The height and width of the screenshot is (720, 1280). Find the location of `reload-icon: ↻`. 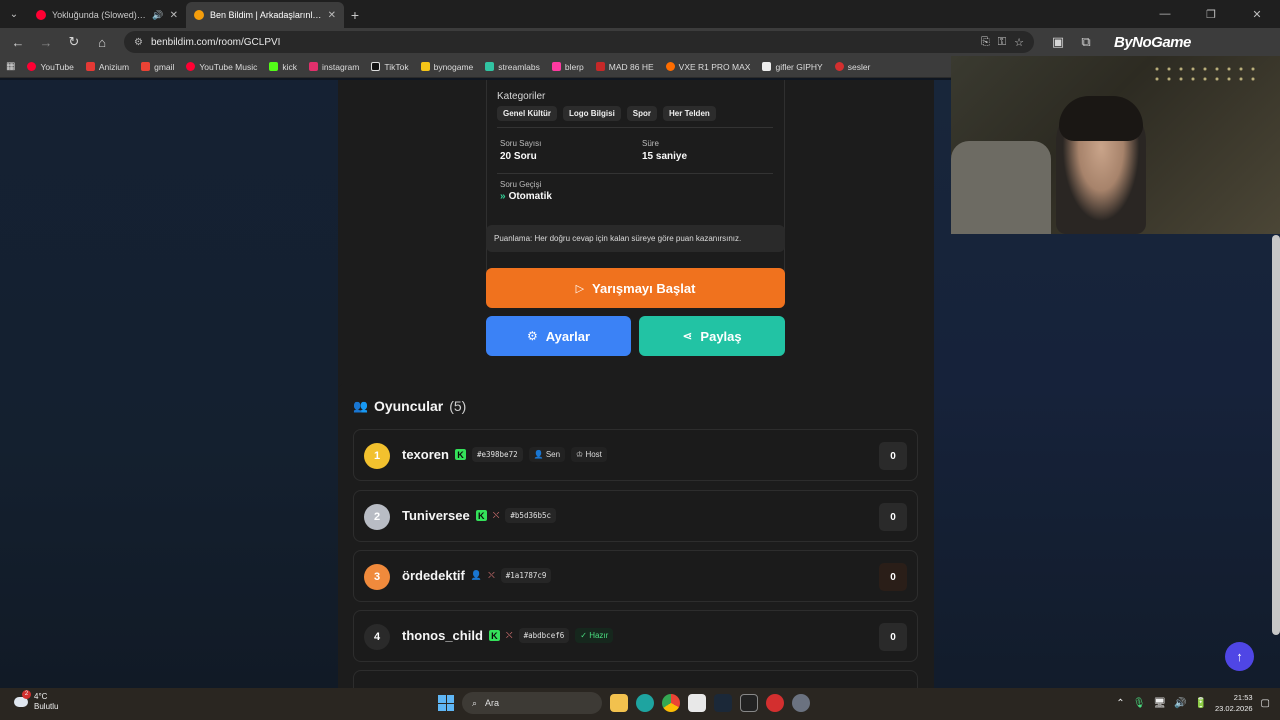

reload-icon: ↻ is located at coordinates (74, 42).